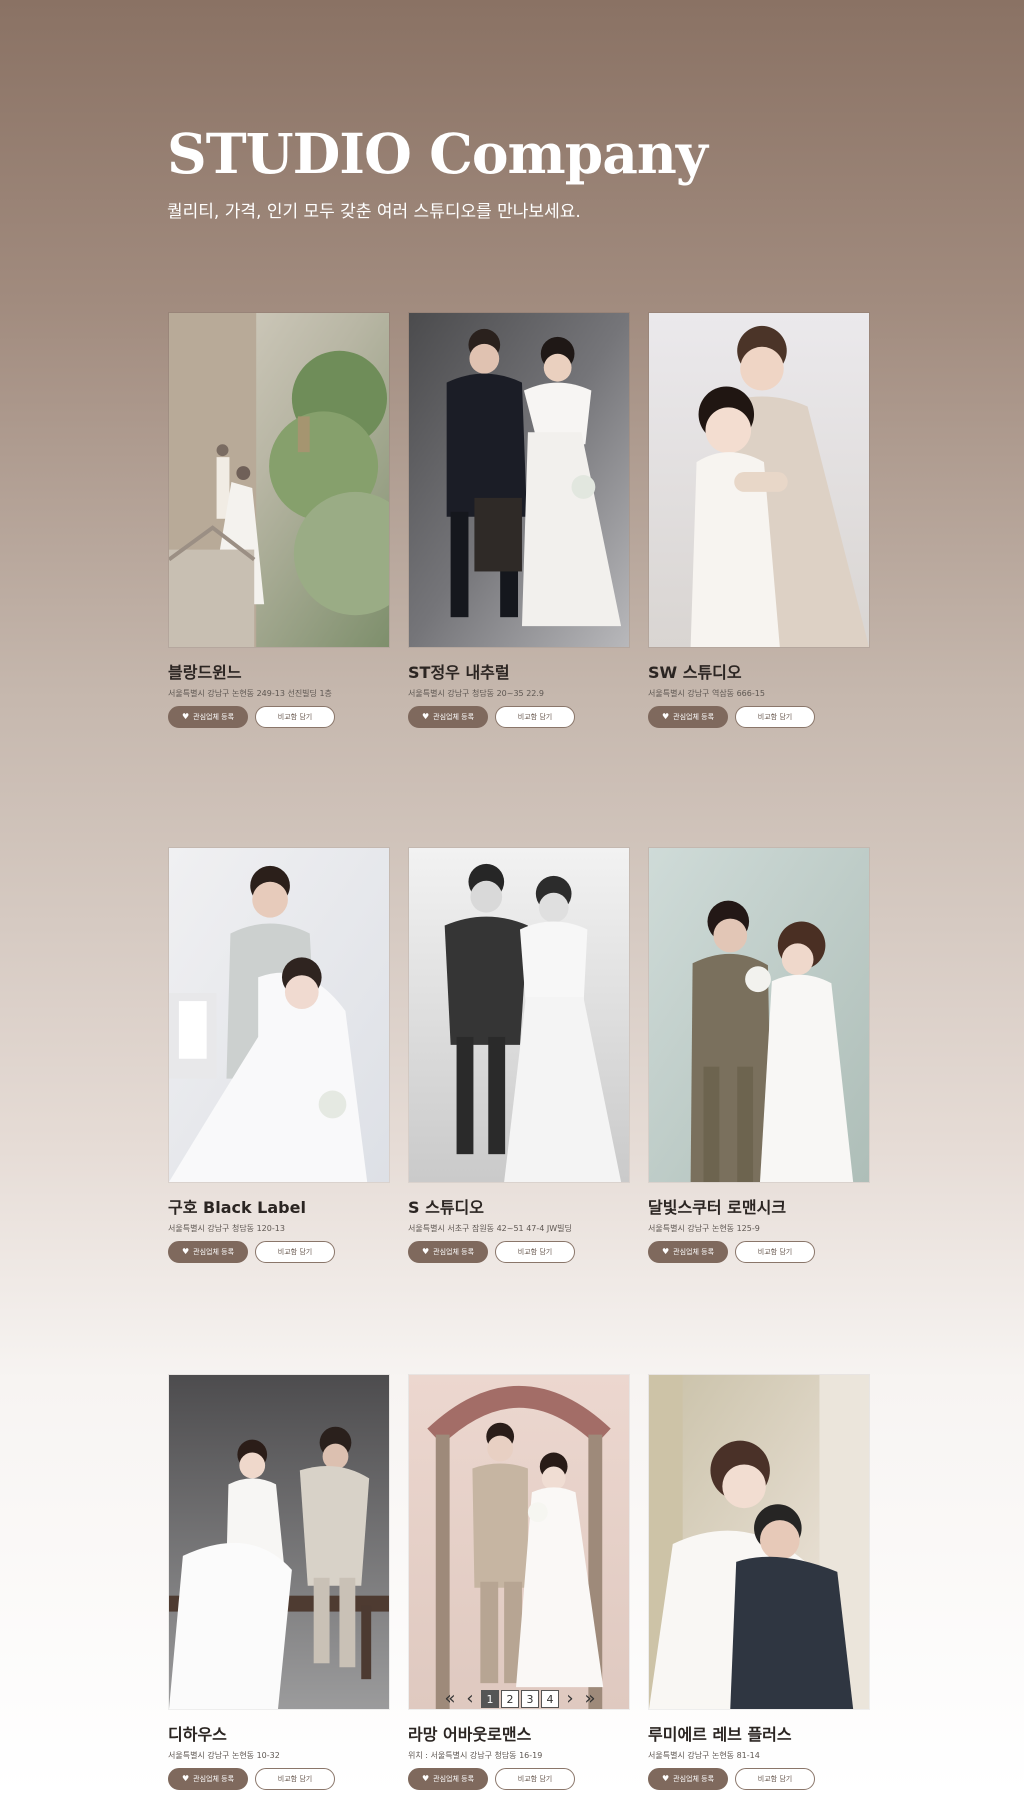 Image resolution: width=1024 pixels, height=1794 pixels. Describe the element at coordinates (490, 1699) in the screenshot. I see `page-number-1: 1` at that location.